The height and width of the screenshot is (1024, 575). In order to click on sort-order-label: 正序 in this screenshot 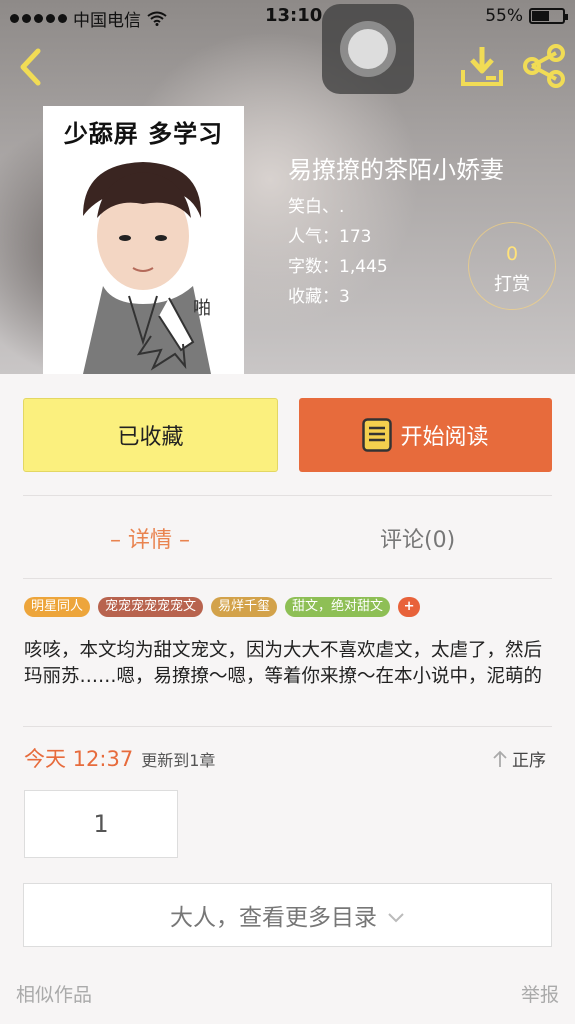, I will do `click(529, 761)`.